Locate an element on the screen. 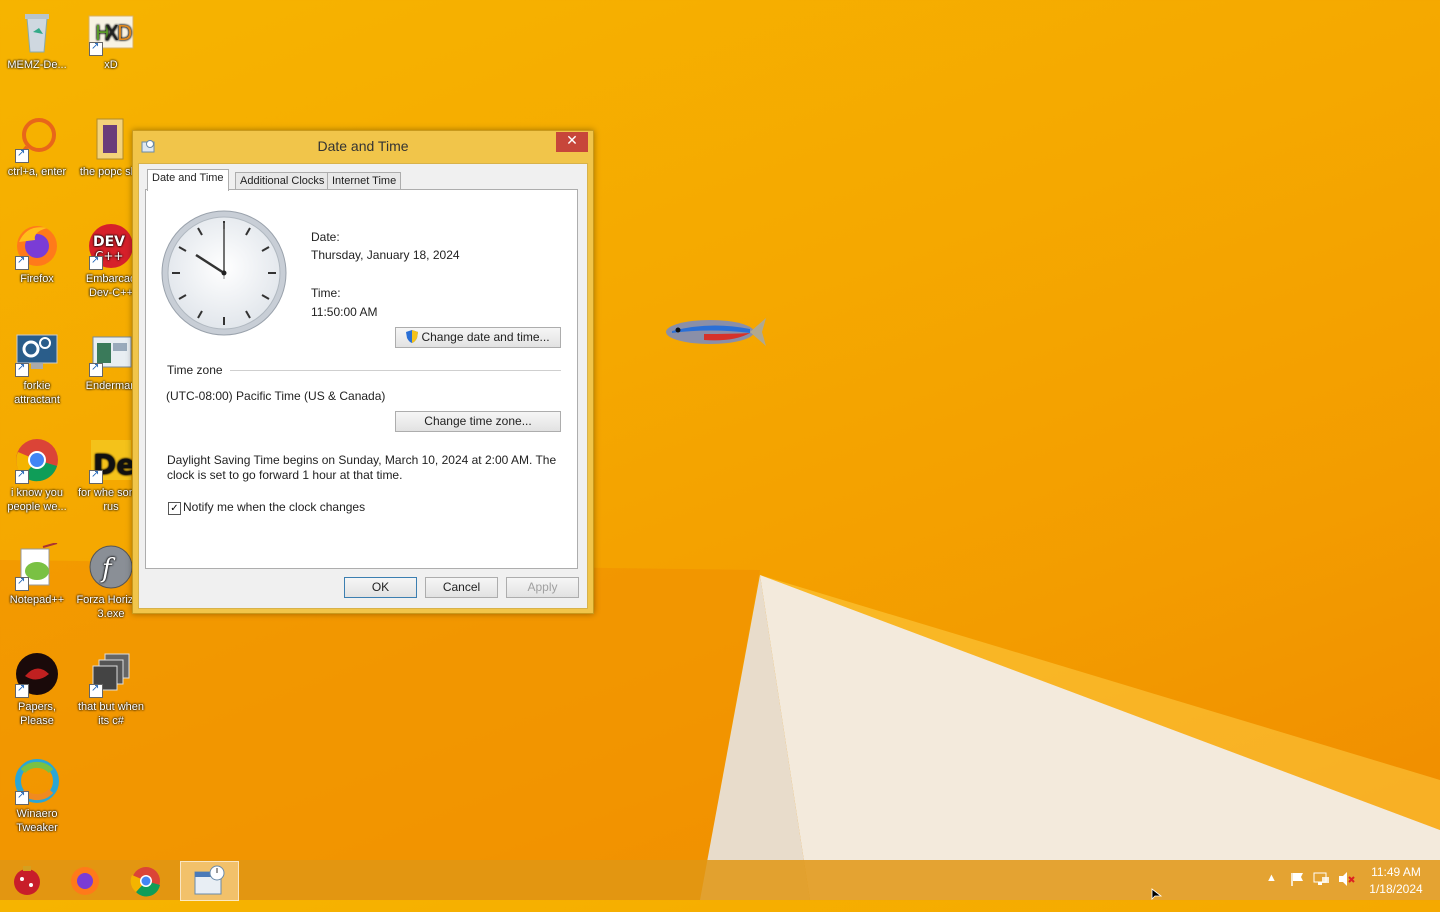 The width and height of the screenshot is (1440, 912). desktop-icon-ctrl-a: ctrl+a, enter is located at coordinates (37, 145).